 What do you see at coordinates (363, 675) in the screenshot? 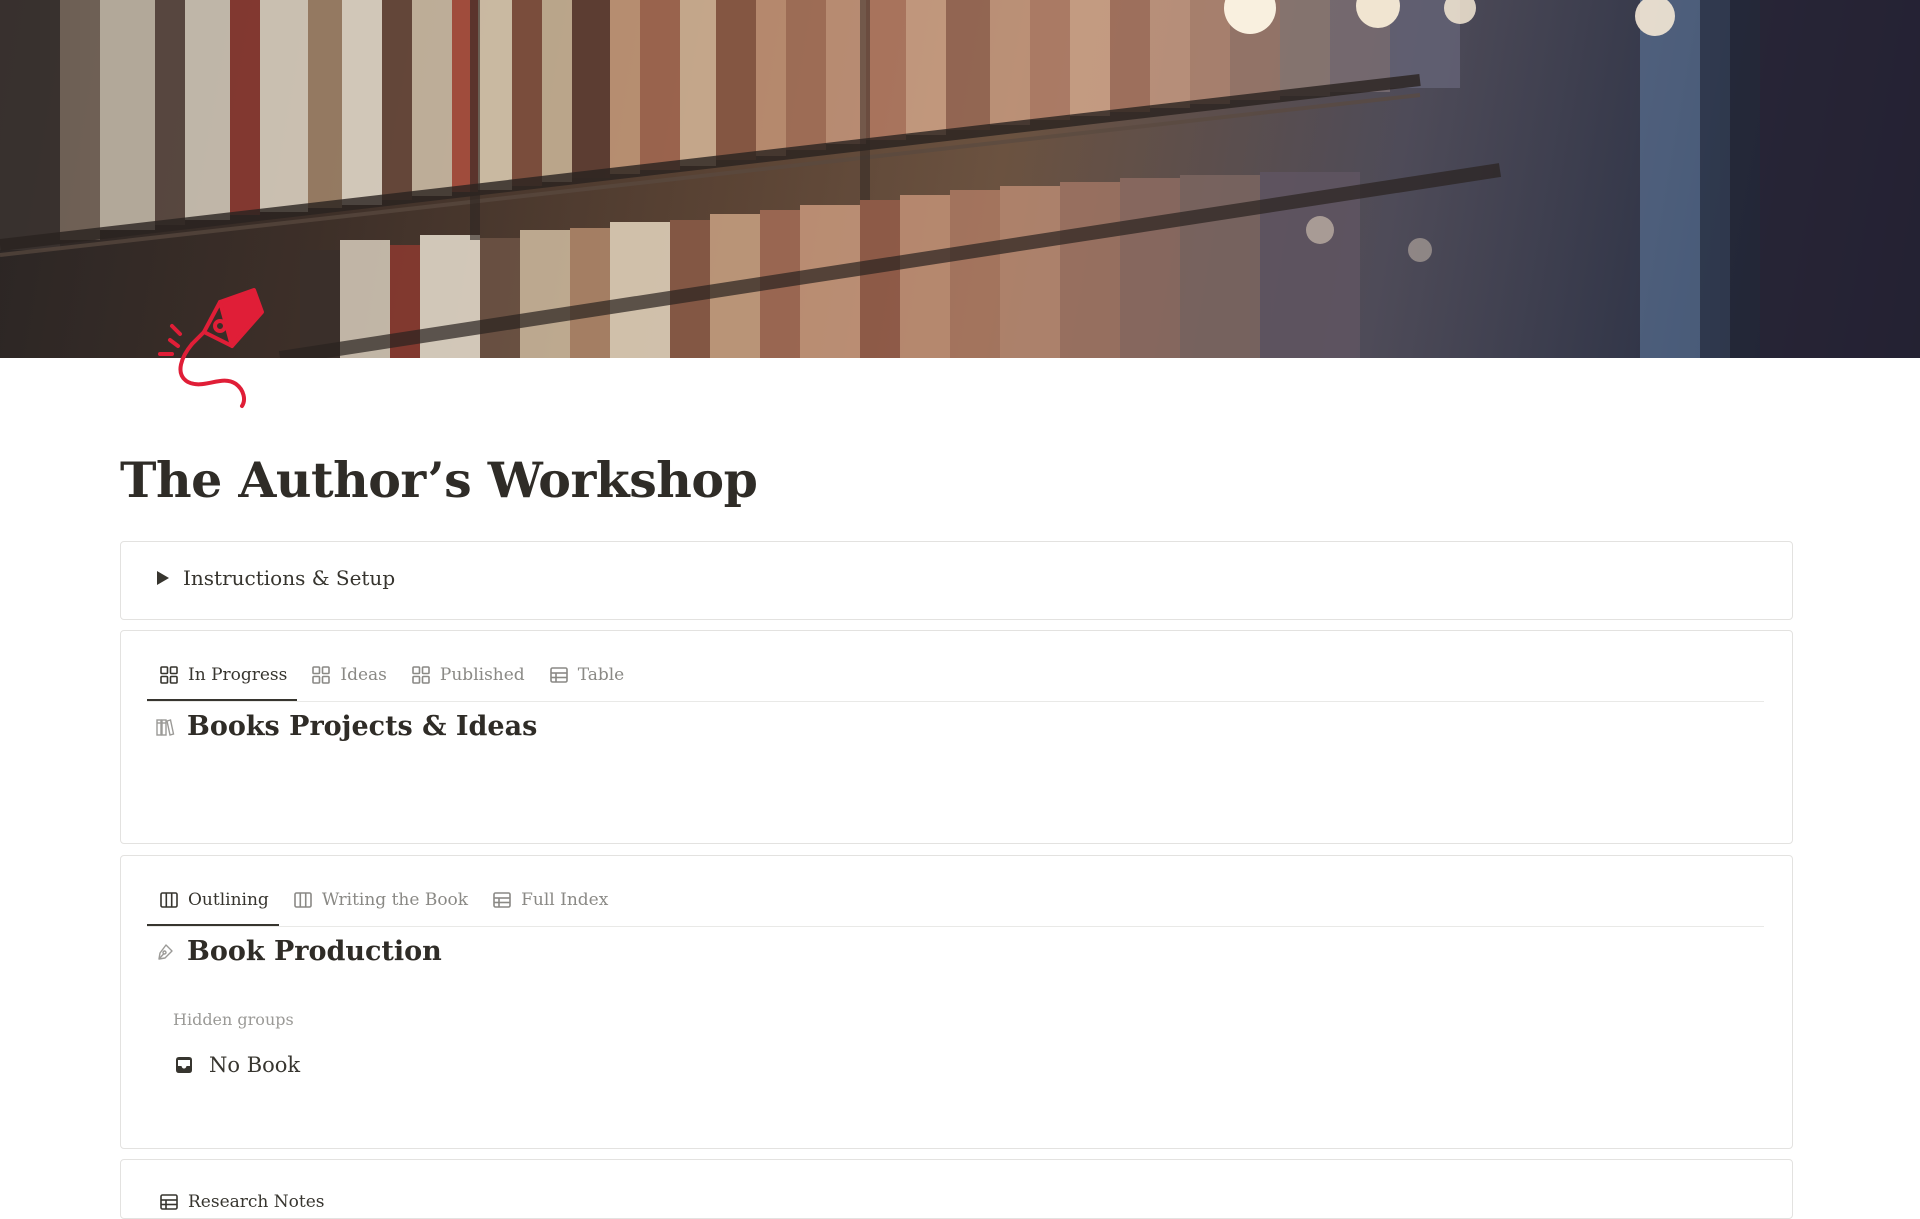
I see `tab-label: Ideas` at bounding box center [363, 675].